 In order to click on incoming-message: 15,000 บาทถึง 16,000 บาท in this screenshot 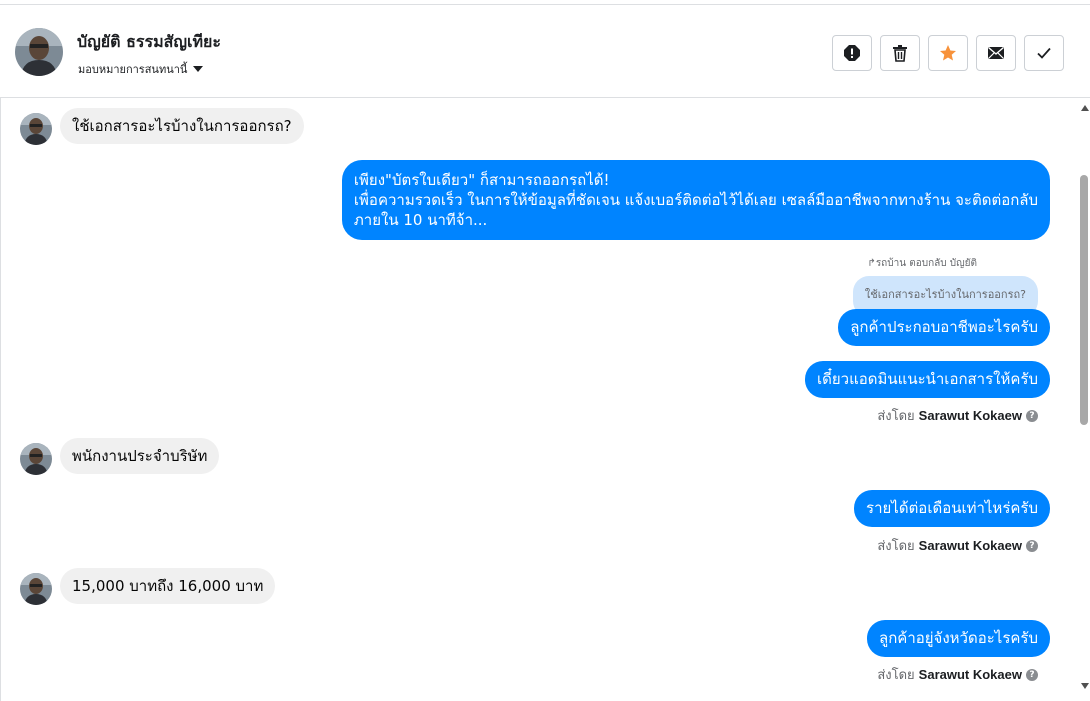, I will do `click(168, 586)`.